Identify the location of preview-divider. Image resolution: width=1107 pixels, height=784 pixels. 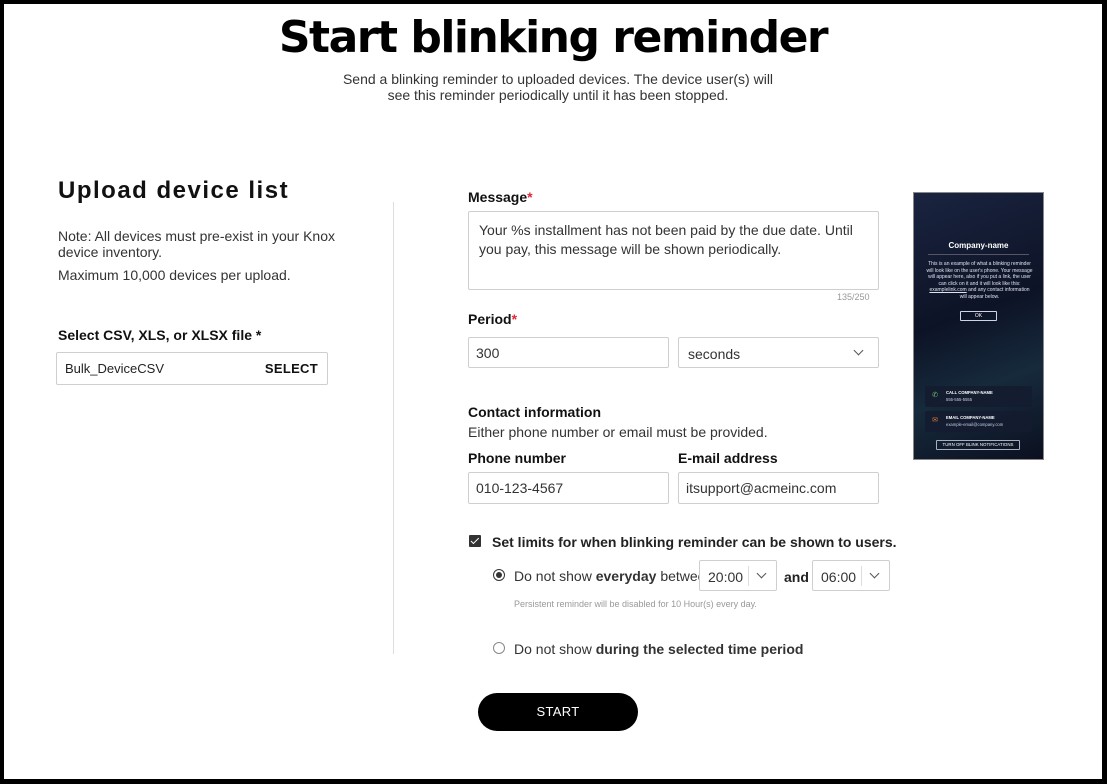
(978, 254).